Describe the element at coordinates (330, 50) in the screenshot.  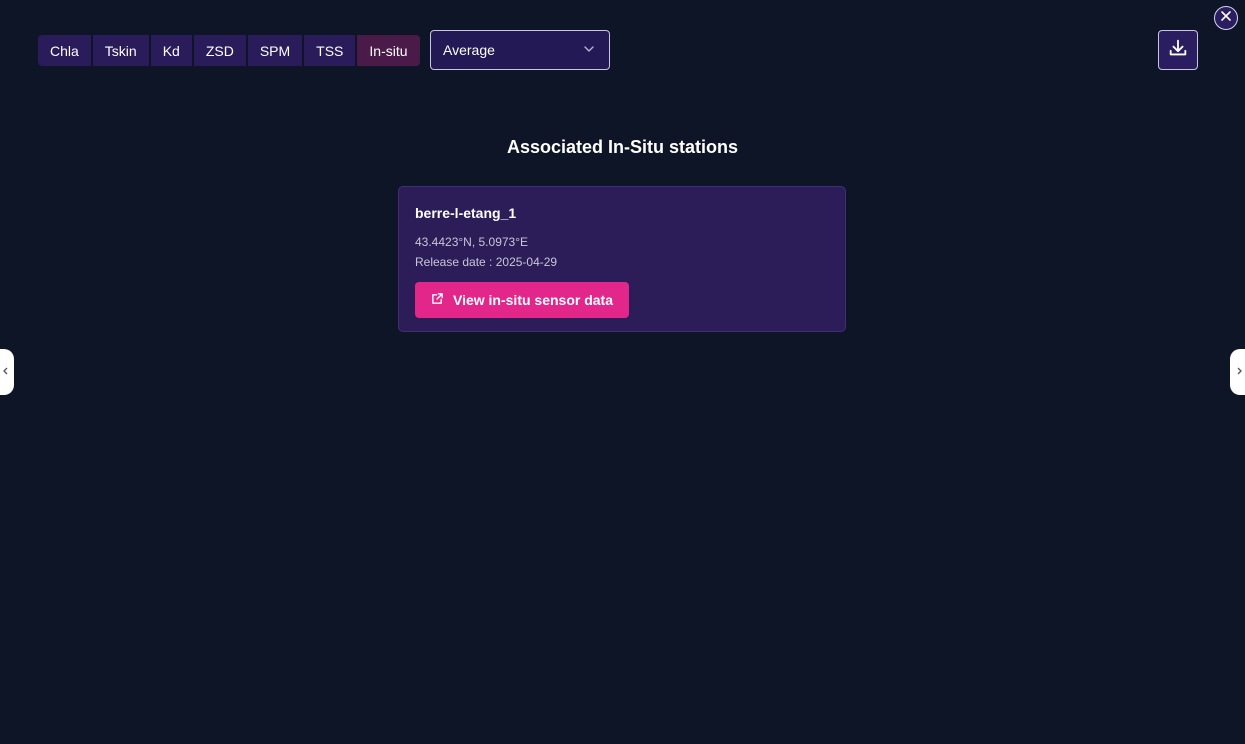
I see `tab-tss: TSS` at that location.